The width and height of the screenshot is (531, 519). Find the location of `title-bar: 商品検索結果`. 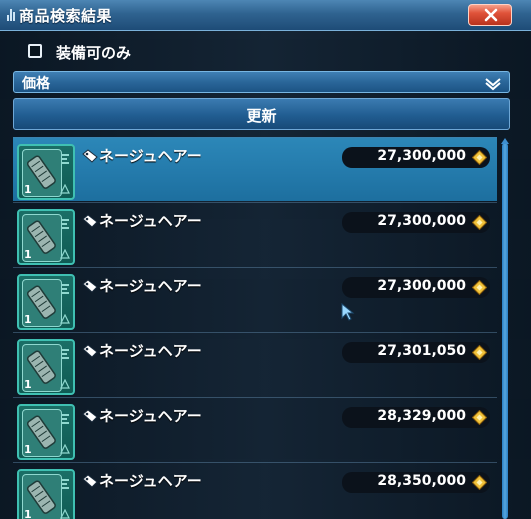

title-bar: 商品検索結果 is located at coordinates (265, 15).